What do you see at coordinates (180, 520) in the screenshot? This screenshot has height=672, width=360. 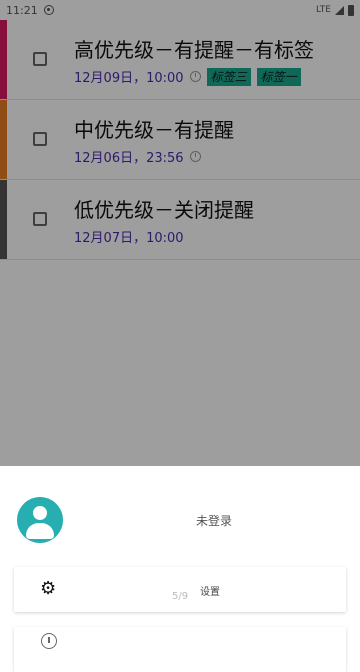 I see `login-status: 未登录` at bounding box center [180, 520].